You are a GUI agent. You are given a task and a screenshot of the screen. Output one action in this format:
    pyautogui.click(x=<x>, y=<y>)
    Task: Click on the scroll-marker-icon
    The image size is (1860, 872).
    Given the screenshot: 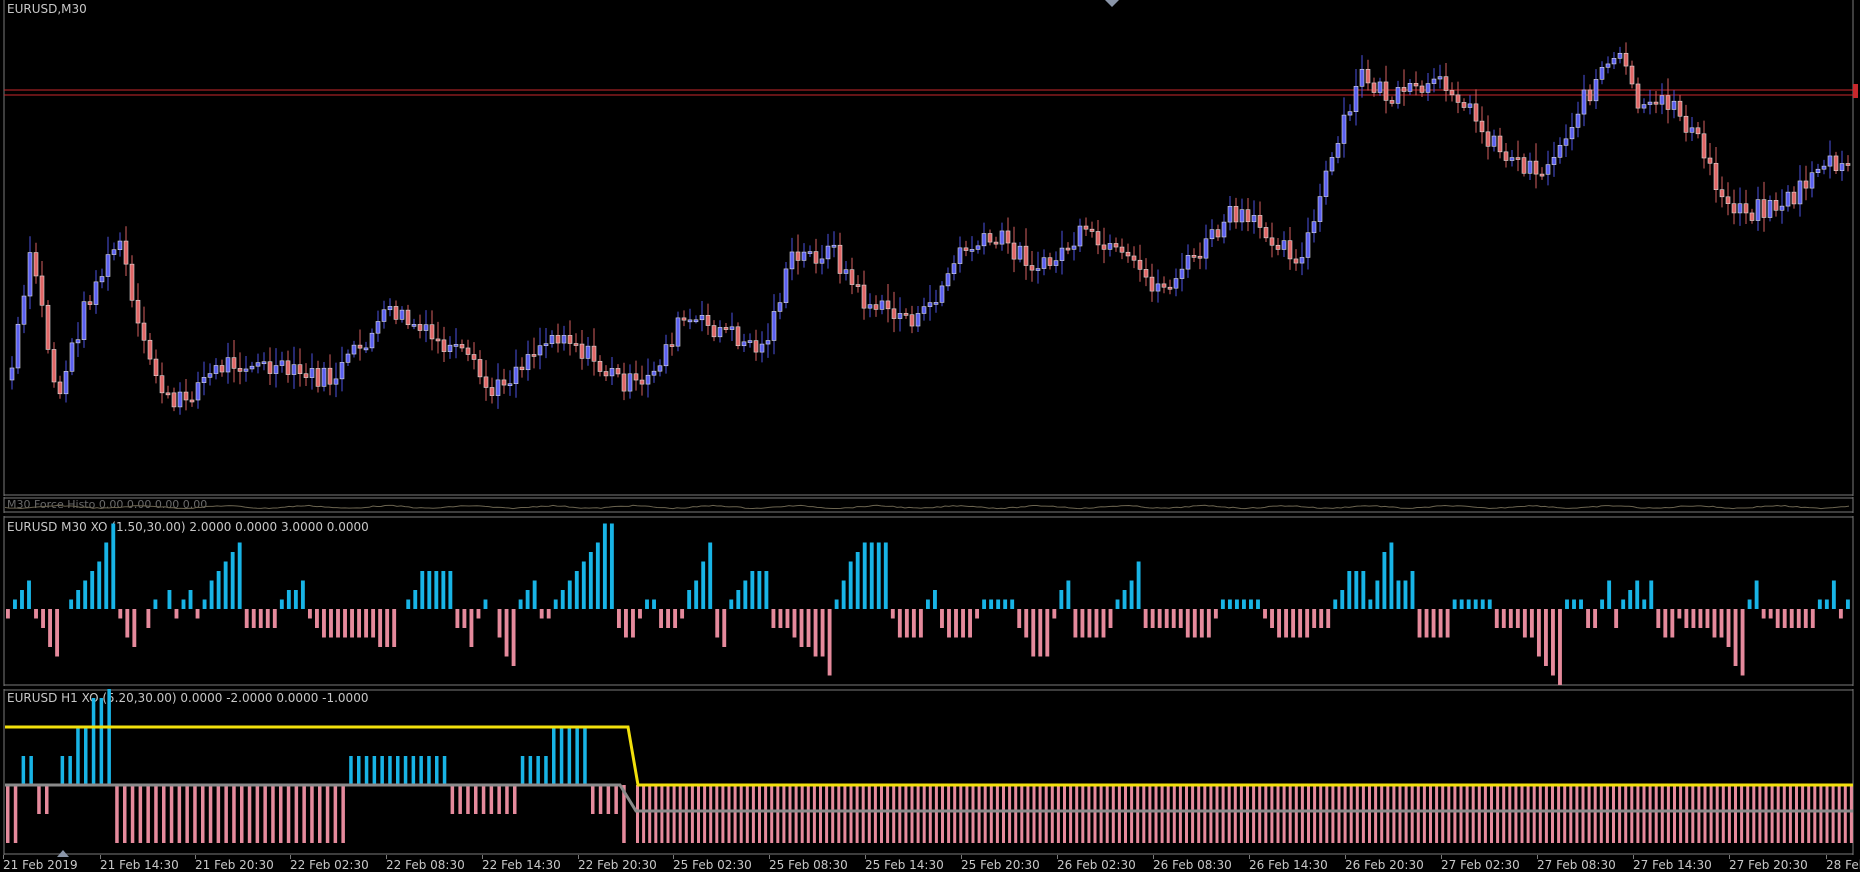 What is the action you would take?
    pyautogui.click(x=1112, y=3)
    